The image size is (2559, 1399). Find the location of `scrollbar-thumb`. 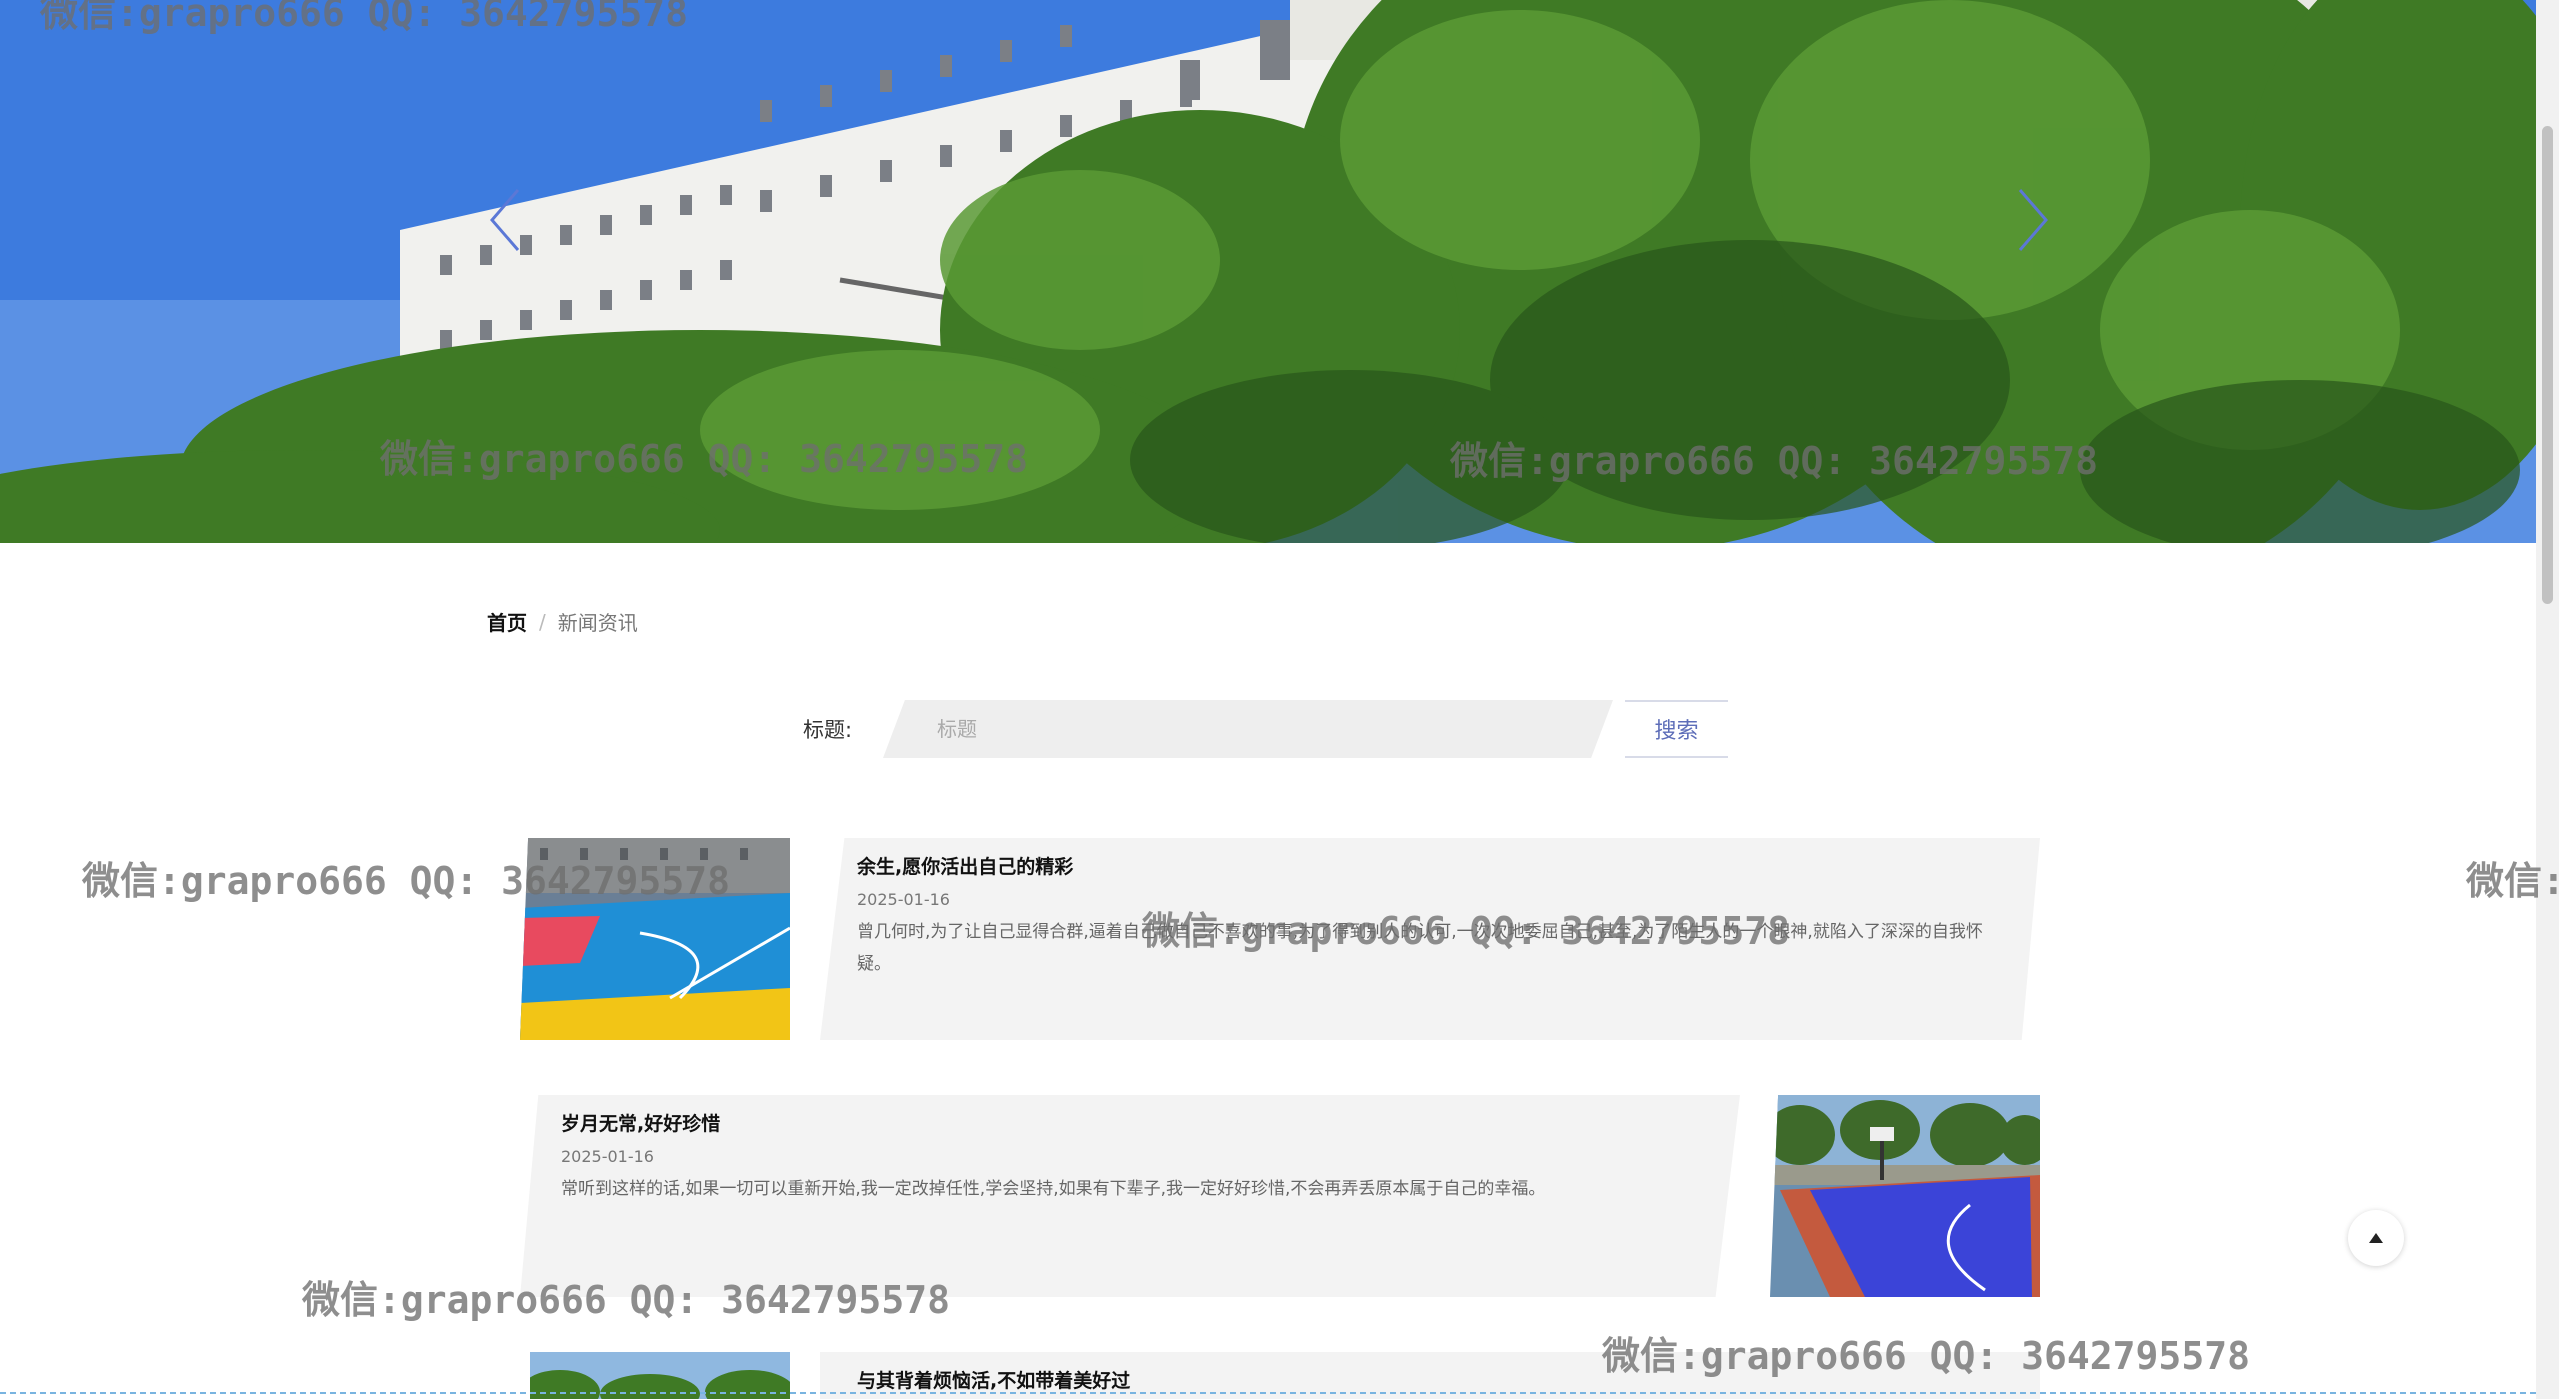

scrollbar-thumb is located at coordinates (2547, 365).